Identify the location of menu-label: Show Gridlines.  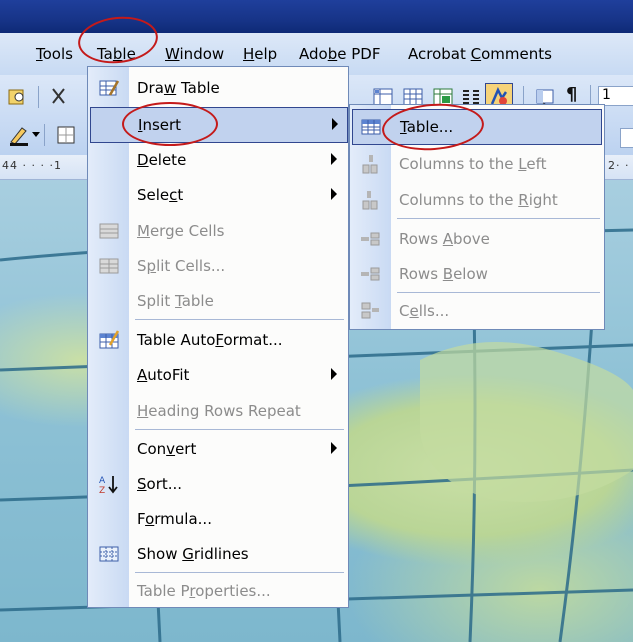
(193, 554).